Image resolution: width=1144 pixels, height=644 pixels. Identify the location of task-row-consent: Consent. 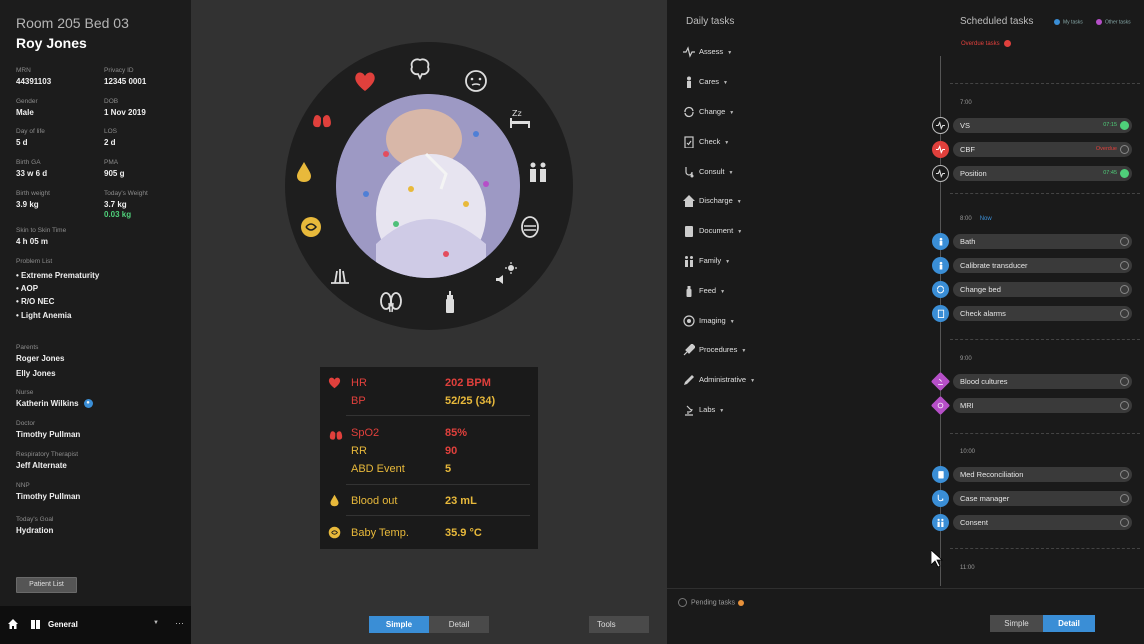
(1030, 522).